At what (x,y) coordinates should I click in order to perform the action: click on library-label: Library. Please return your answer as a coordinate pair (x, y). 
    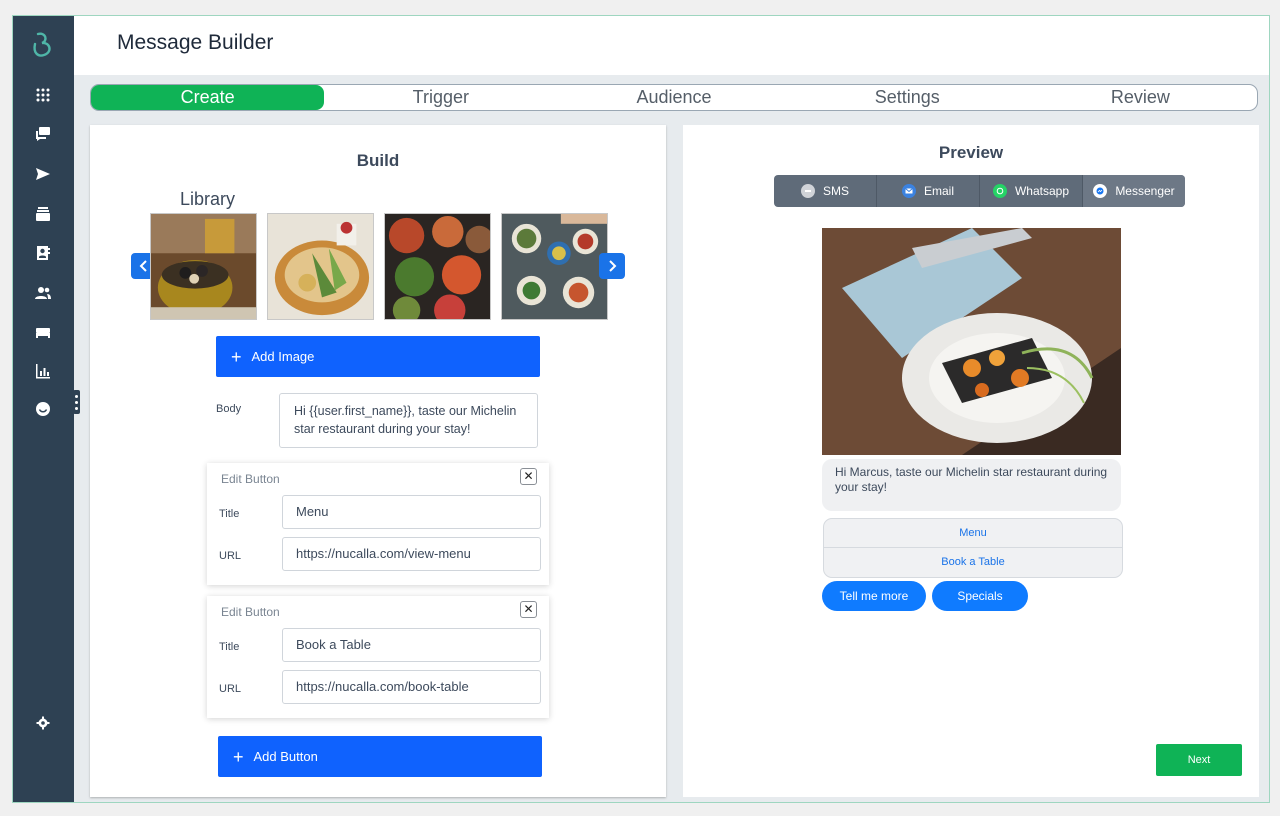
    Looking at the image, I should click on (208, 199).